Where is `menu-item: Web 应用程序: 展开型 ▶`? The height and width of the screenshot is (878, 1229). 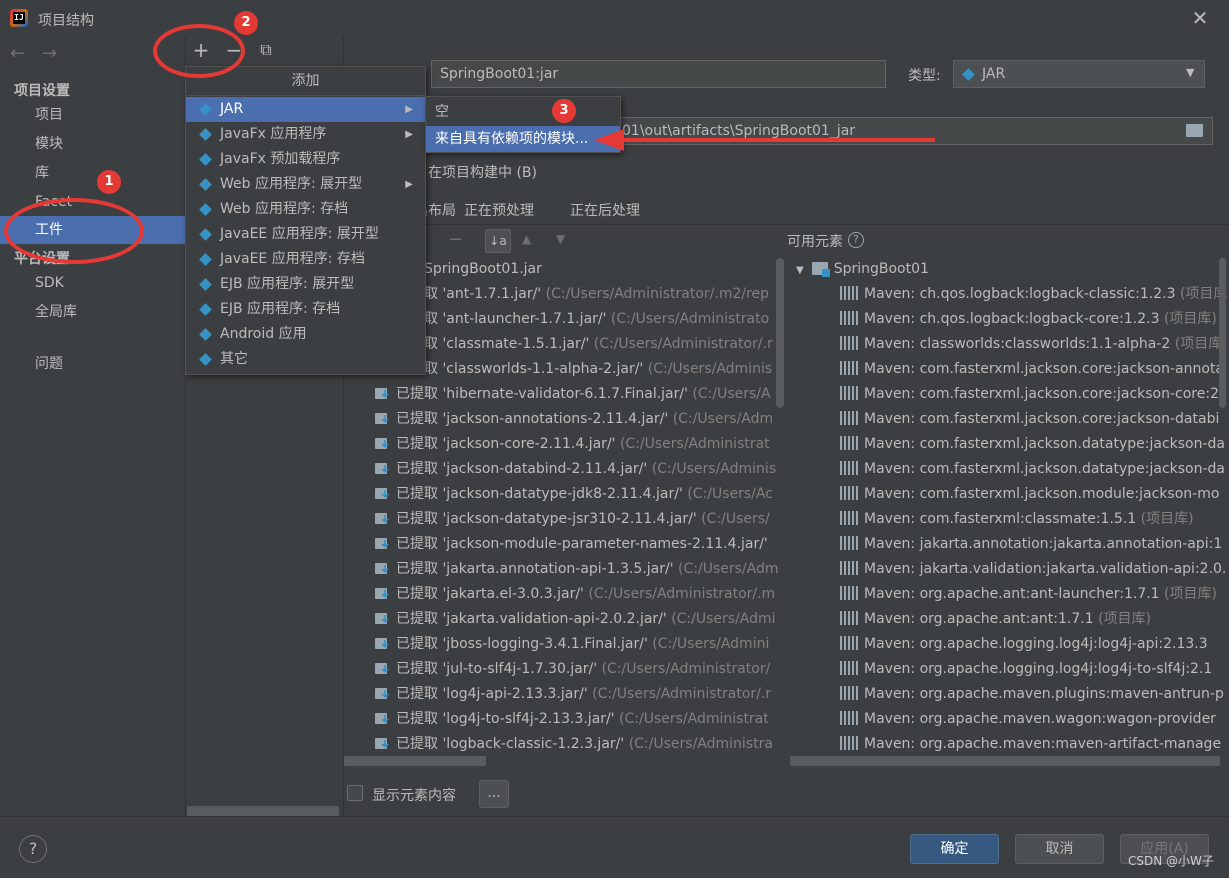
menu-item: Web 应用程序: 展开型 ▶ is located at coordinates (305, 184).